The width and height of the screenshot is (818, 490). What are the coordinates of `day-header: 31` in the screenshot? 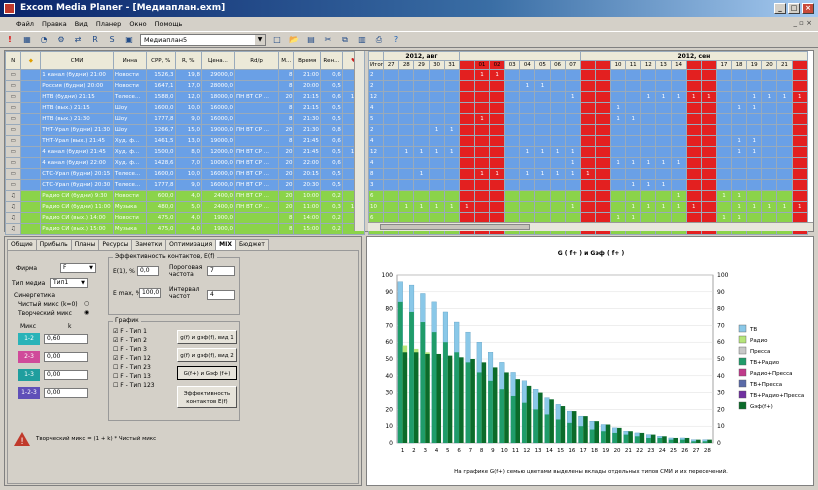 It's located at (451, 65).